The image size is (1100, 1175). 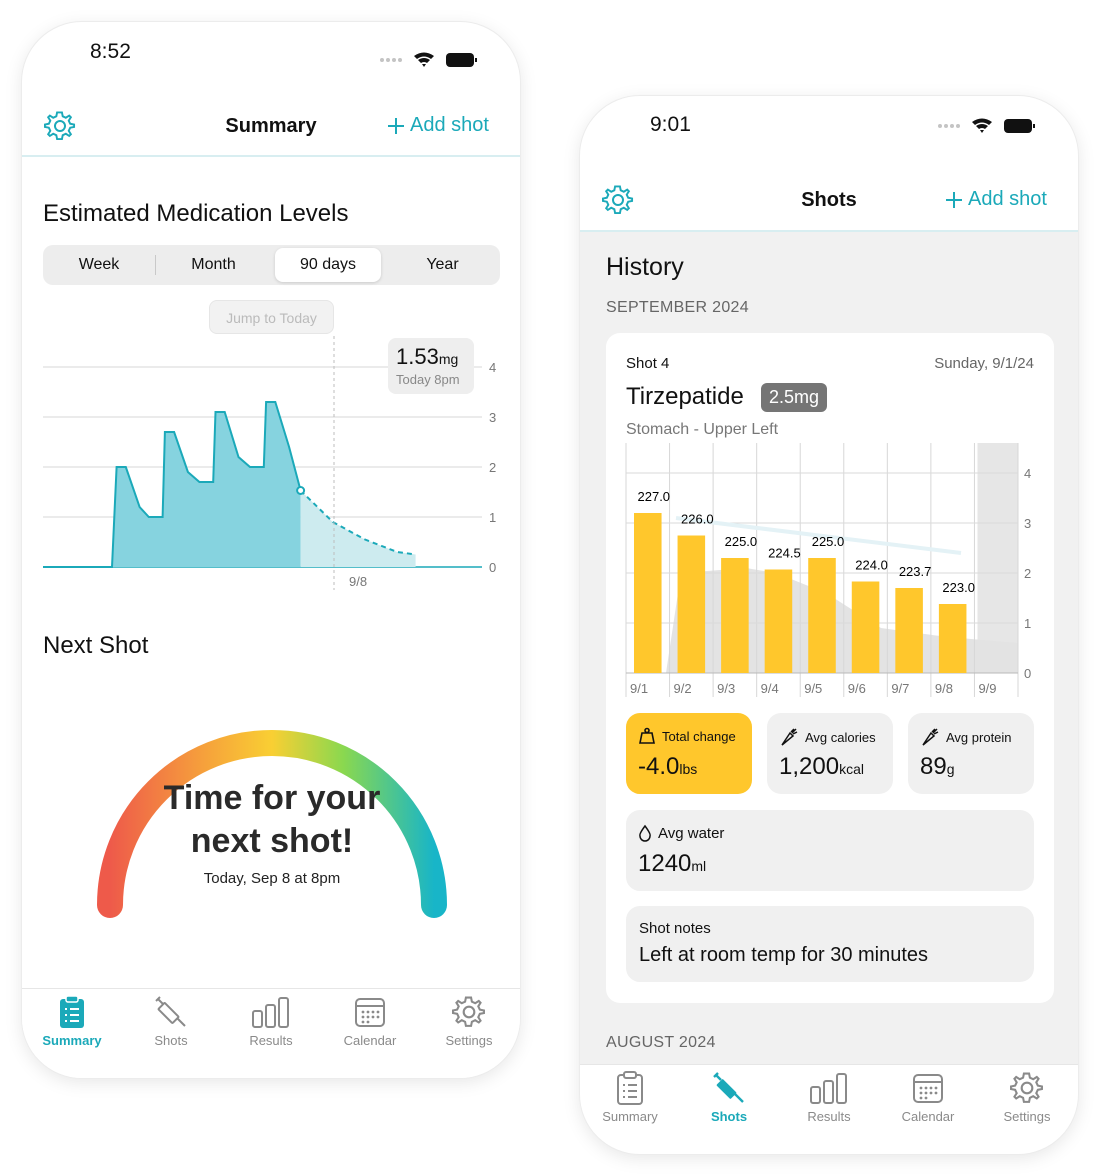 I want to click on gauge-message: Time for your next shot!, so click(x=272, y=820).